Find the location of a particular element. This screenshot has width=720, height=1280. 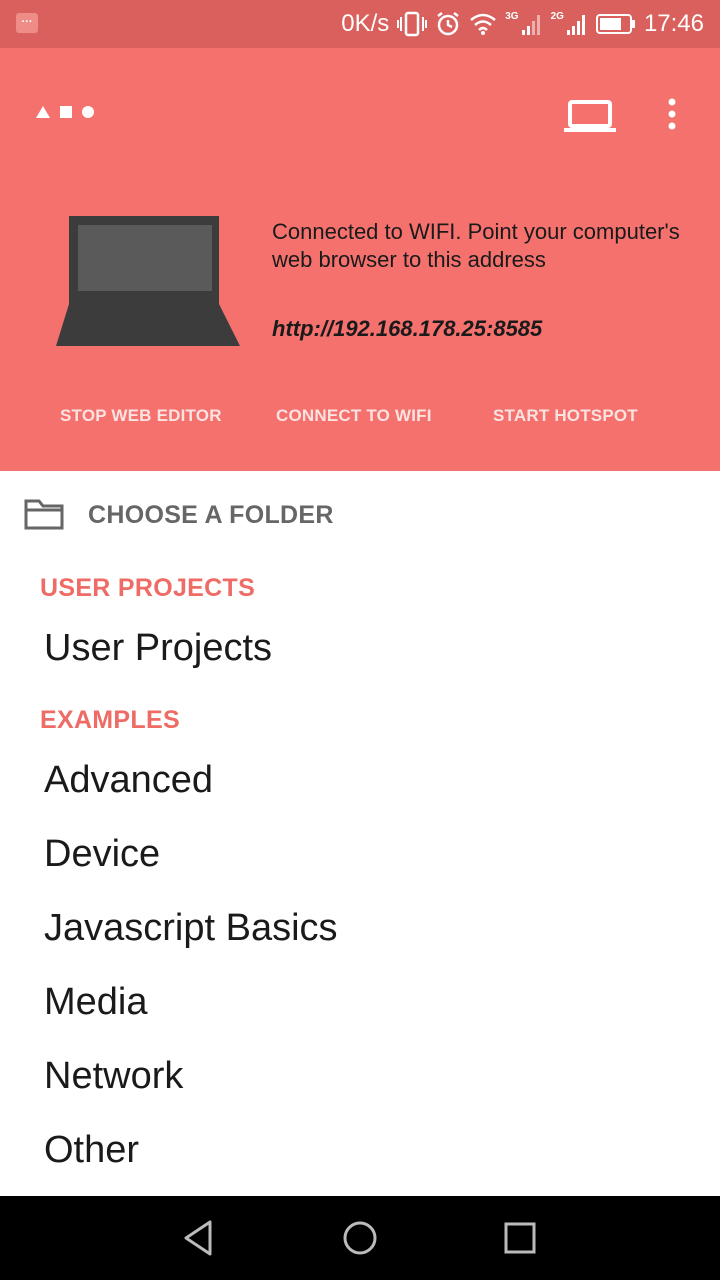

list-item-label: Media is located at coordinates (96, 1002).